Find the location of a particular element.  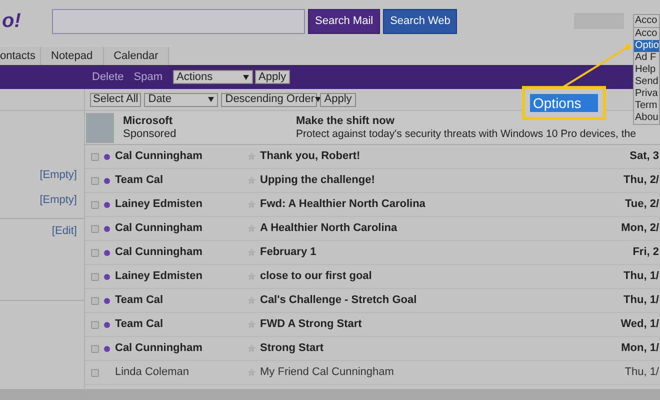

date-text: Mon, 2/ is located at coordinates (640, 228).